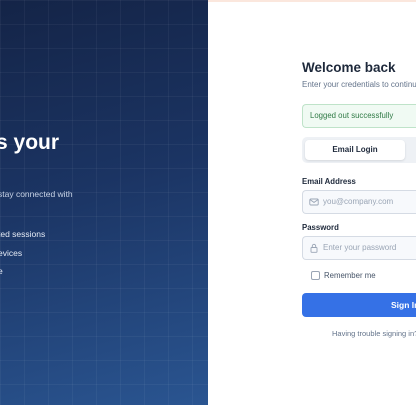 Image resolution: width=416 pixels, height=405 pixels. What do you see at coordinates (355, 150) in the screenshot?
I see `tab-email-login: Email Login` at bounding box center [355, 150].